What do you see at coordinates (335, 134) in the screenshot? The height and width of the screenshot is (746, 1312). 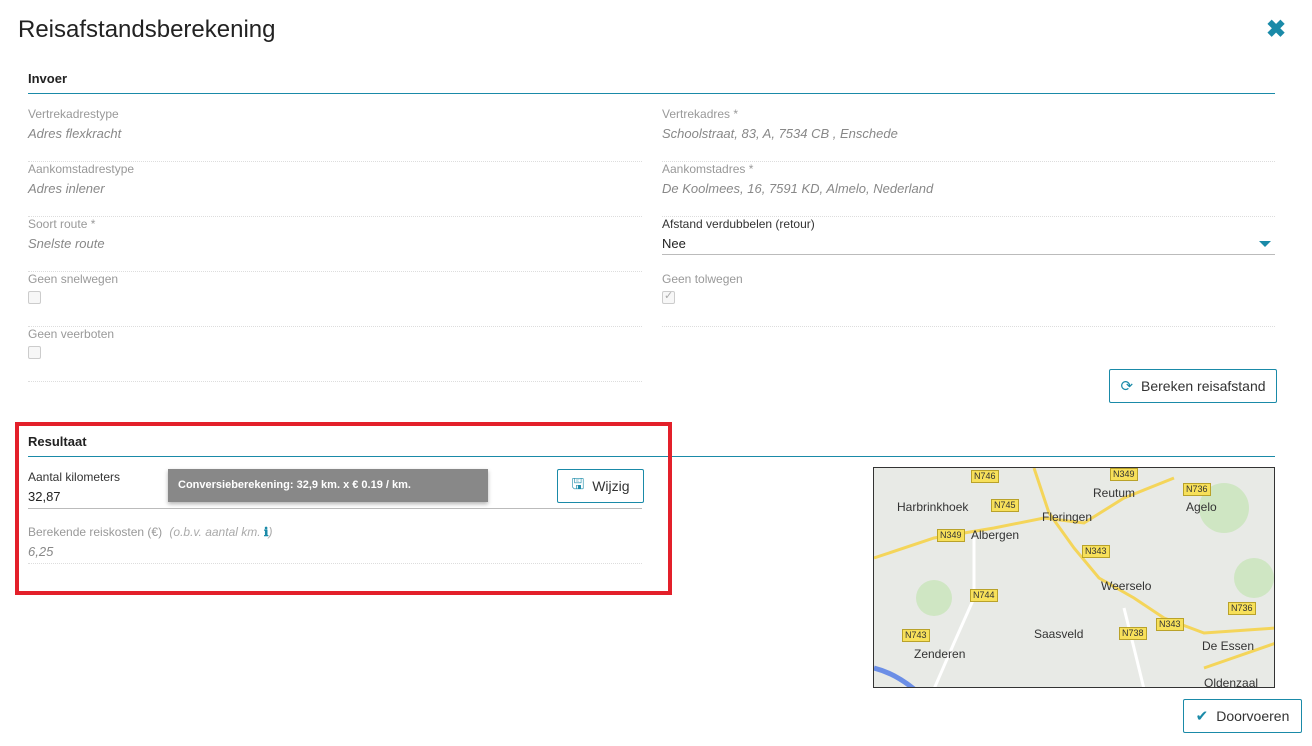 I see `vertrekadrestype-field: Vertrekadrestype Adres flexkracht` at bounding box center [335, 134].